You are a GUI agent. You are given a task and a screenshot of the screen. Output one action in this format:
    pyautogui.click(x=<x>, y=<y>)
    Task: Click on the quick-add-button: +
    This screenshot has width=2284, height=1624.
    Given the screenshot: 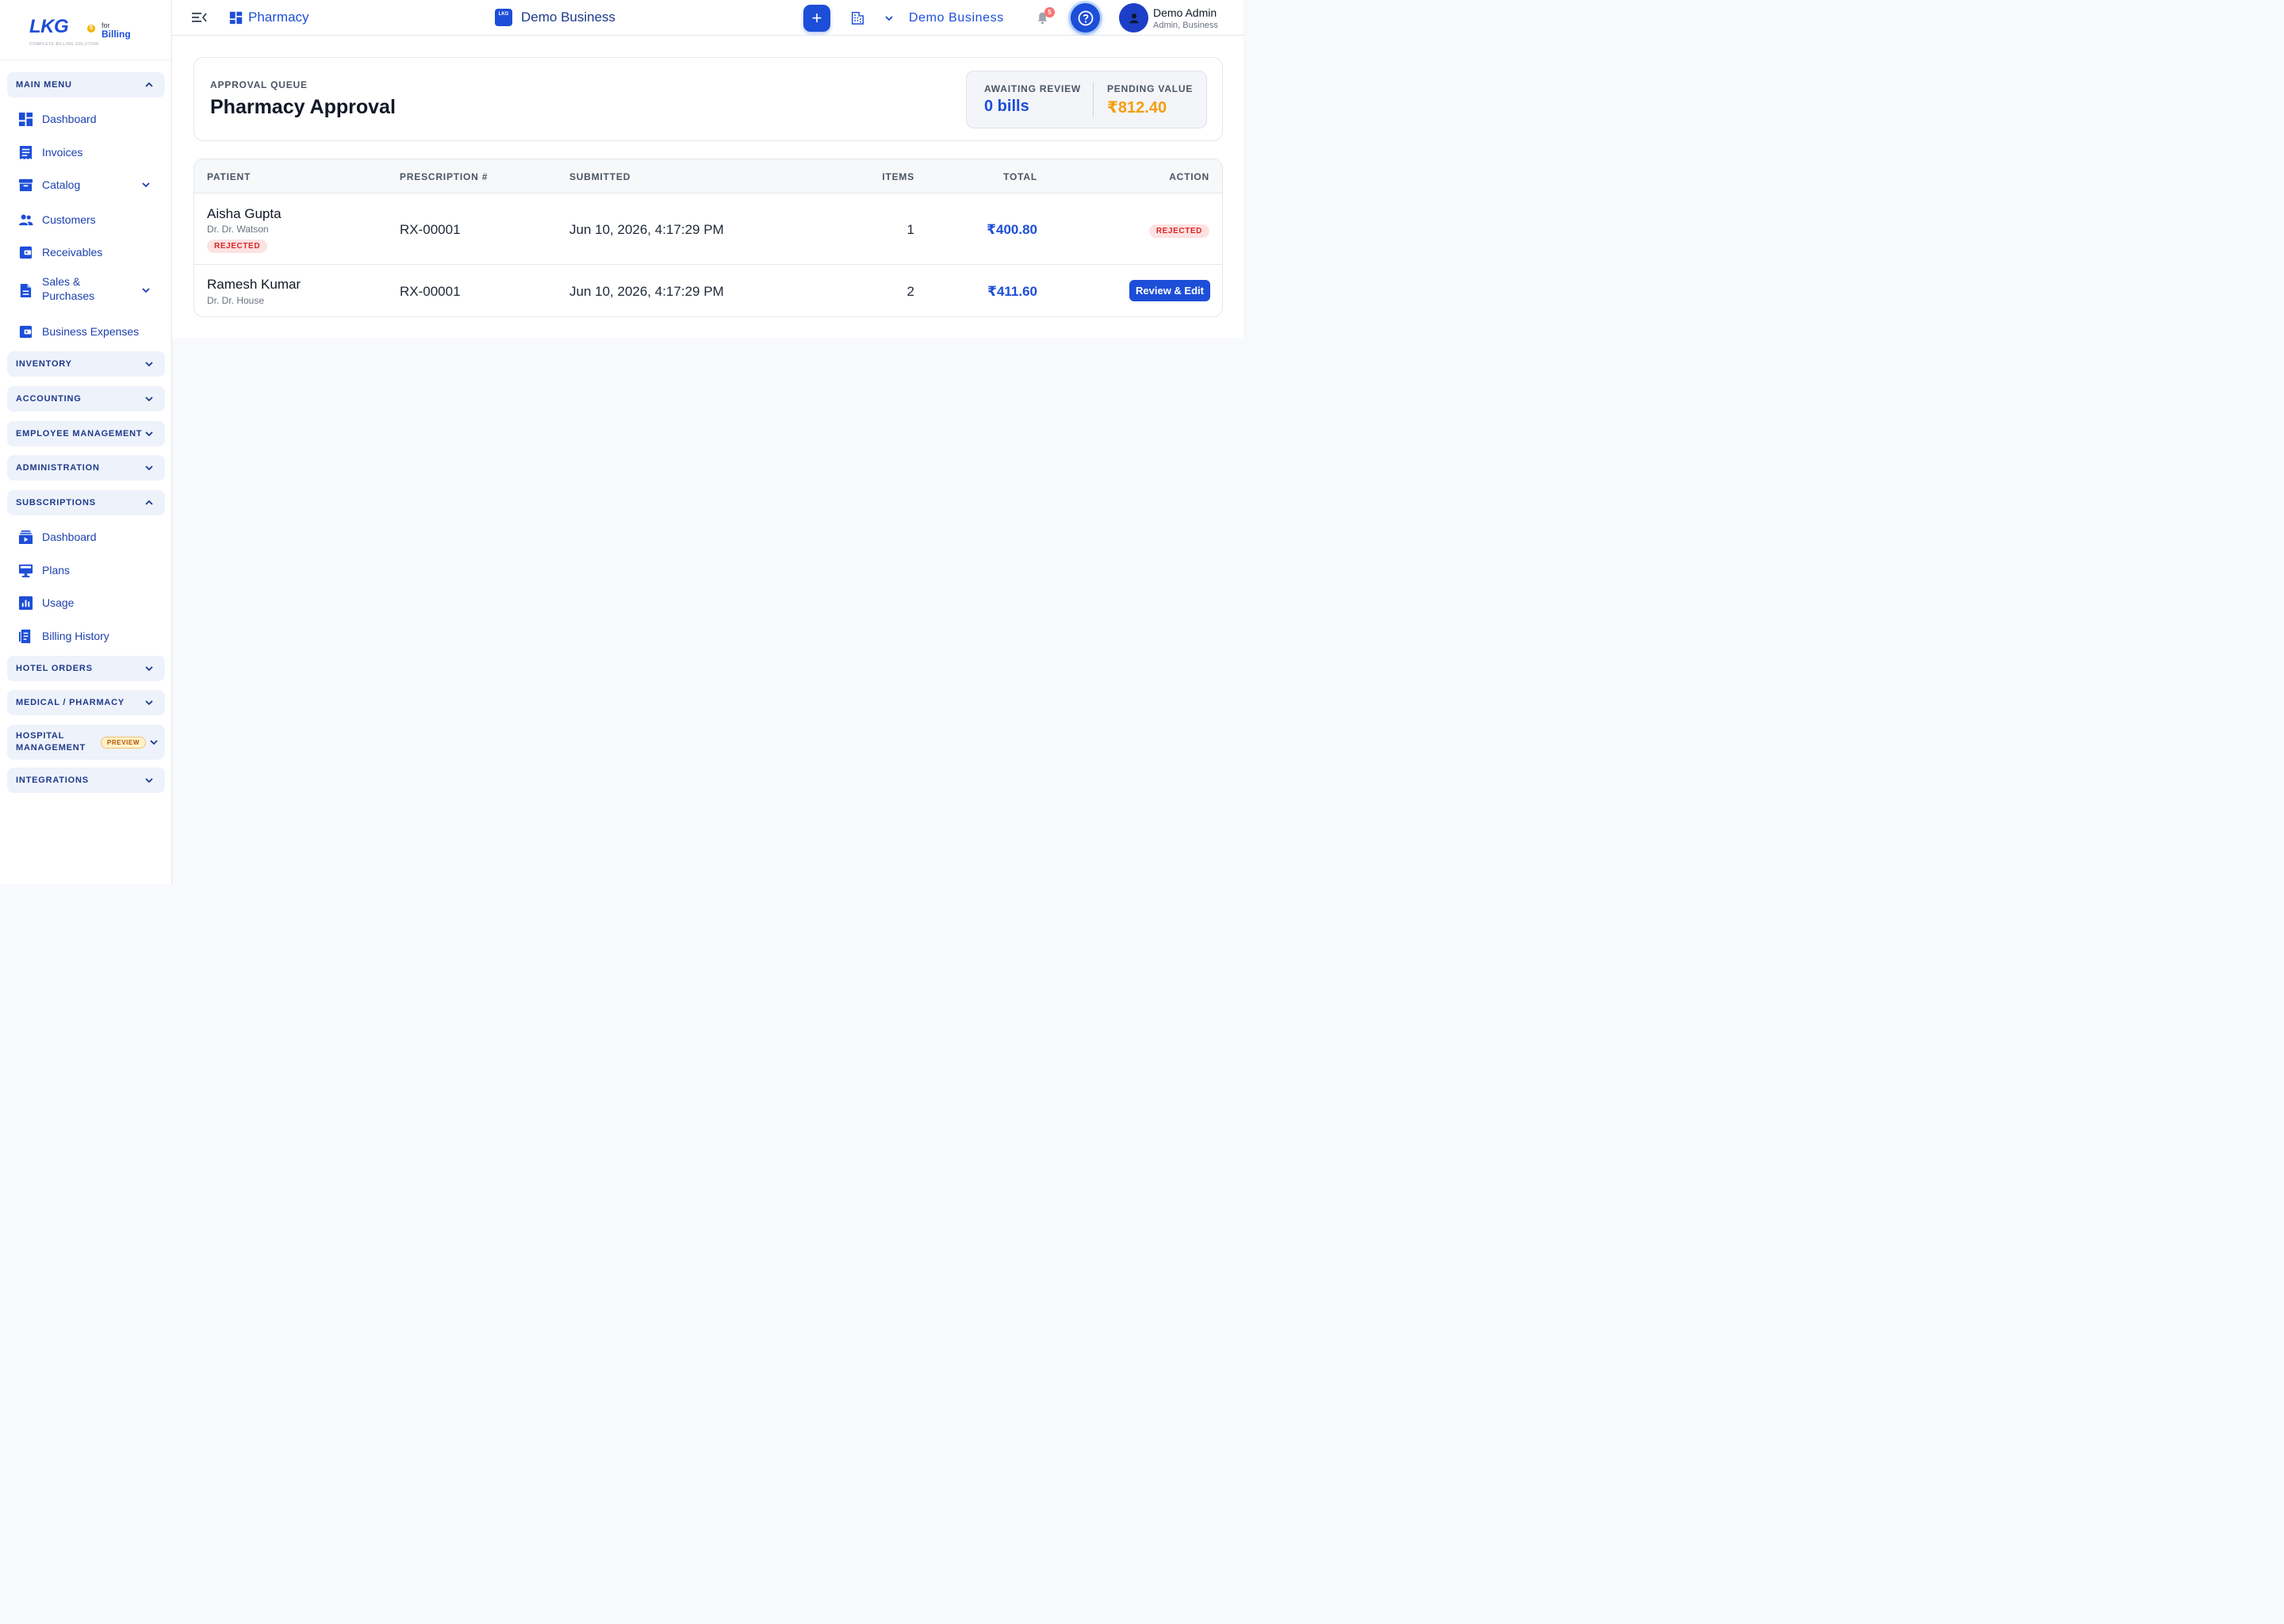 What is the action you would take?
    pyautogui.click(x=816, y=18)
    